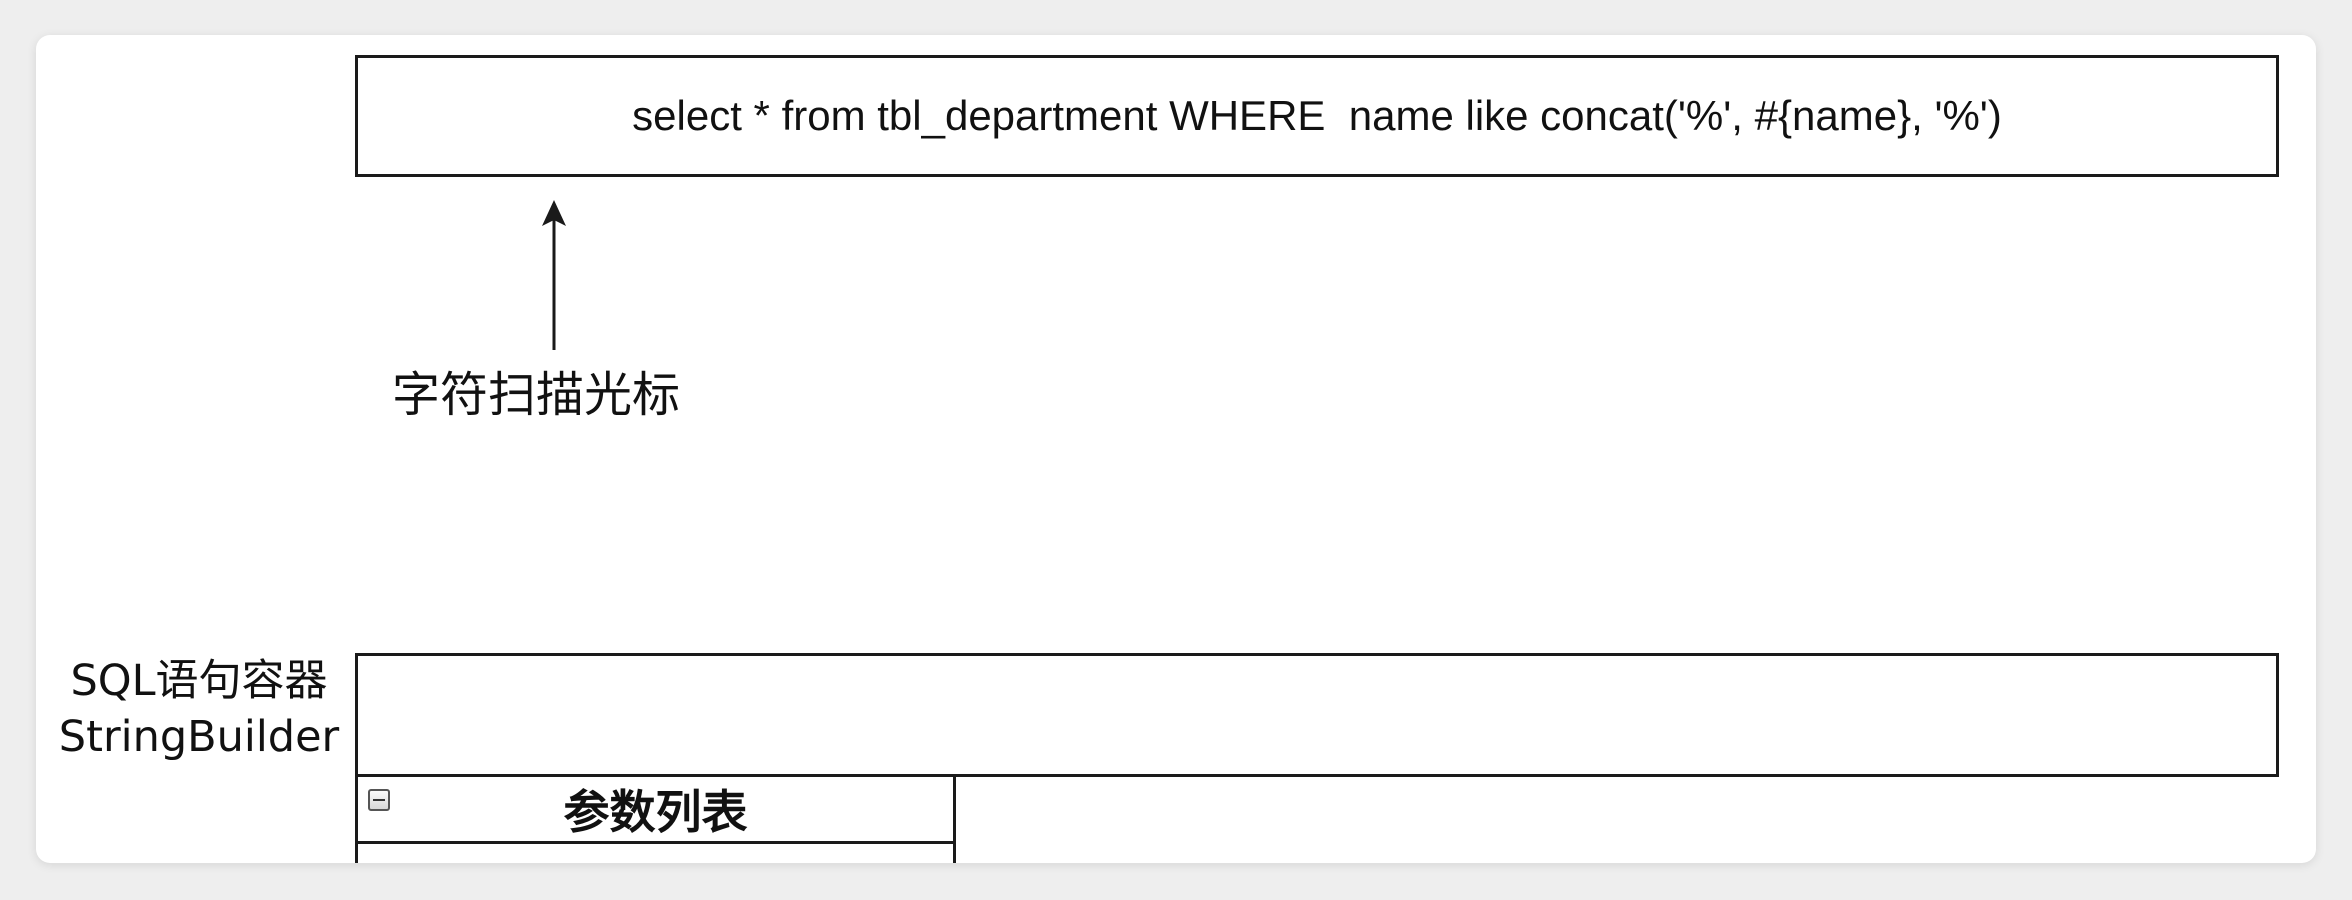  I want to click on sql-container-label: SQL语句容器 StringBuilder, so click(199, 709).